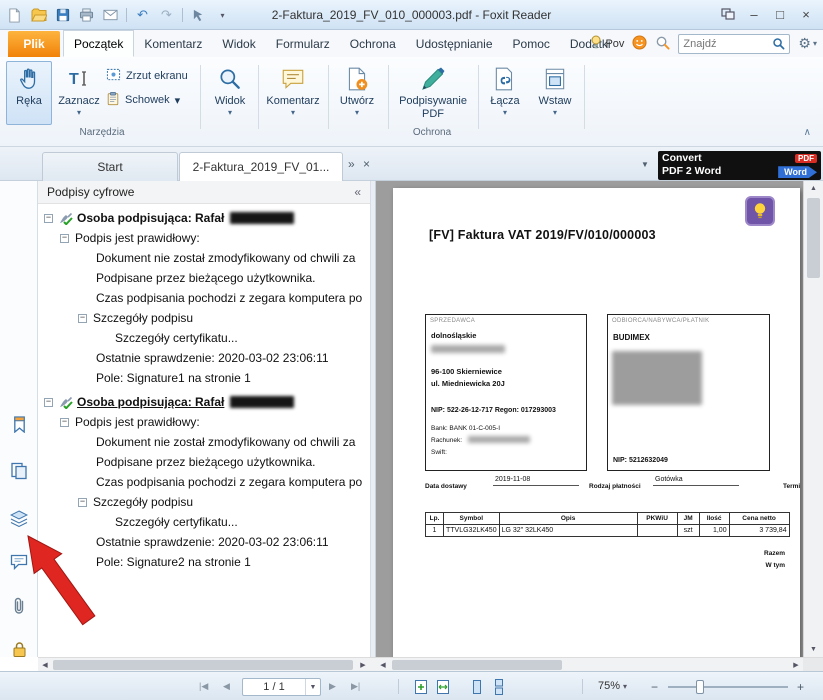  I want to click on close-button: ×, so click(806, 14).